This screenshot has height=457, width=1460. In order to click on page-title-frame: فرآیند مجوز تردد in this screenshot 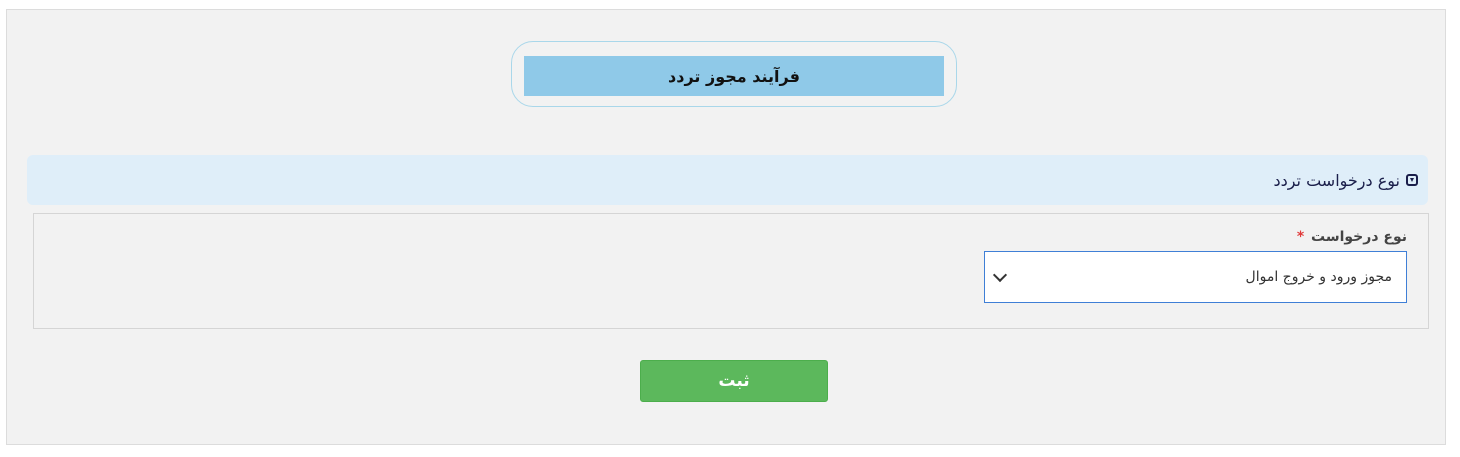, I will do `click(734, 74)`.